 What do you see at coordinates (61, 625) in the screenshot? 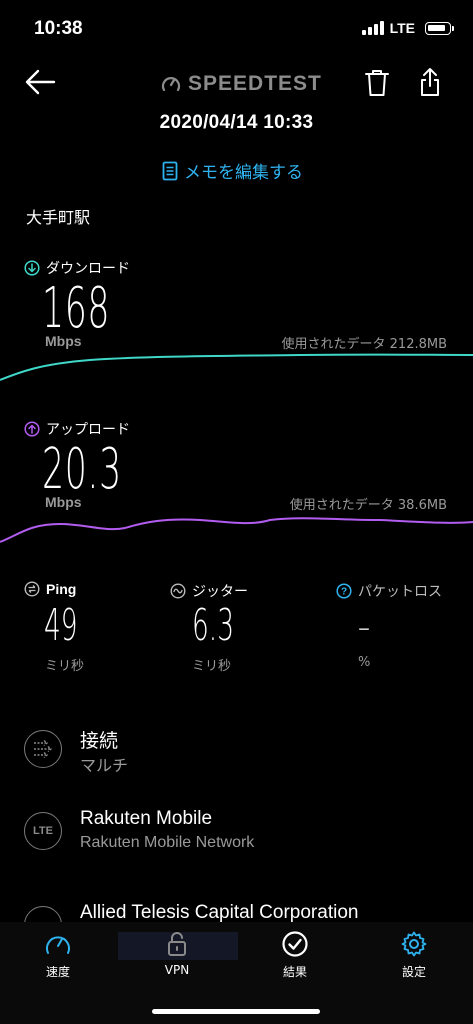
I see `ping-value: 49` at bounding box center [61, 625].